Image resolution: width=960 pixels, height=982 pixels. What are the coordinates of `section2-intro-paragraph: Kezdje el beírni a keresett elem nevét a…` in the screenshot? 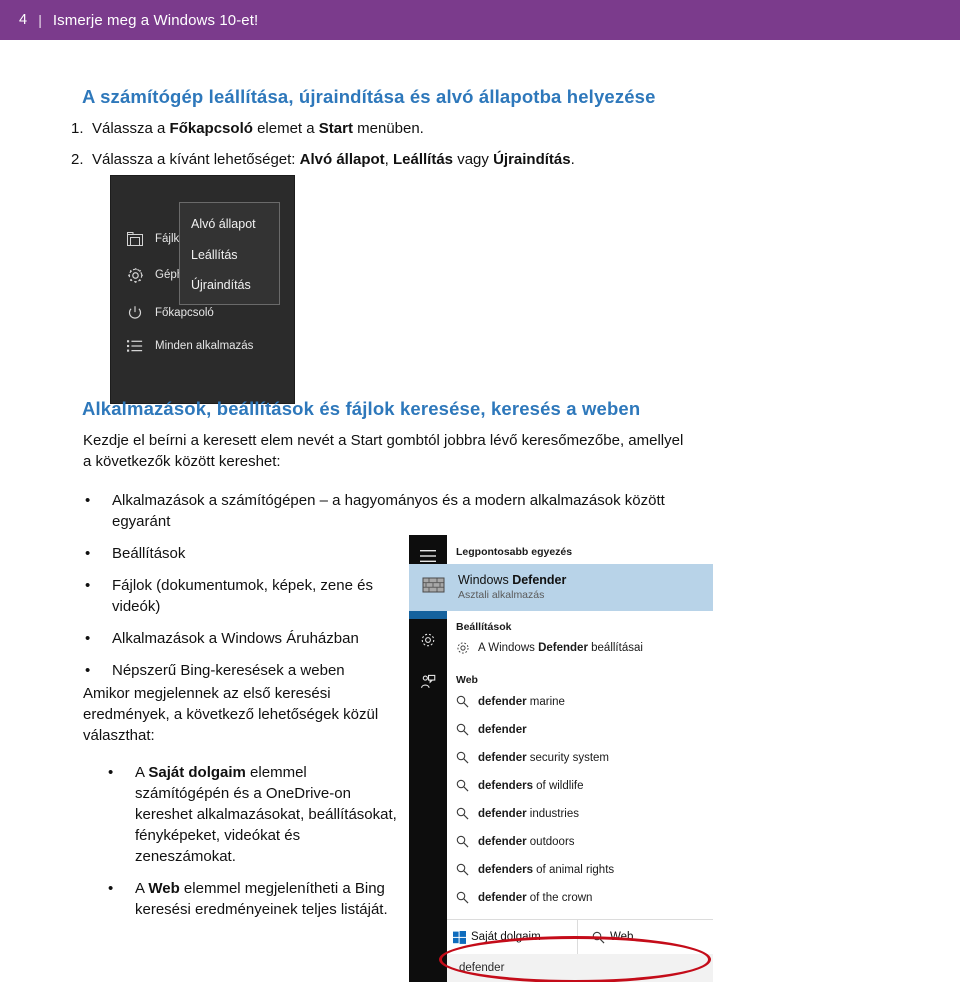 It's located at (403, 451).